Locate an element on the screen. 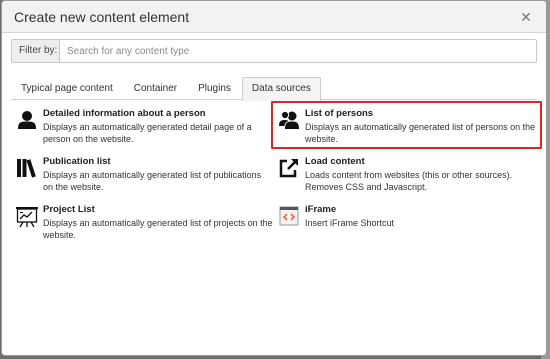 The width and height of the screenshot is (550, 359). search-input is located at coordinates (298, 51).